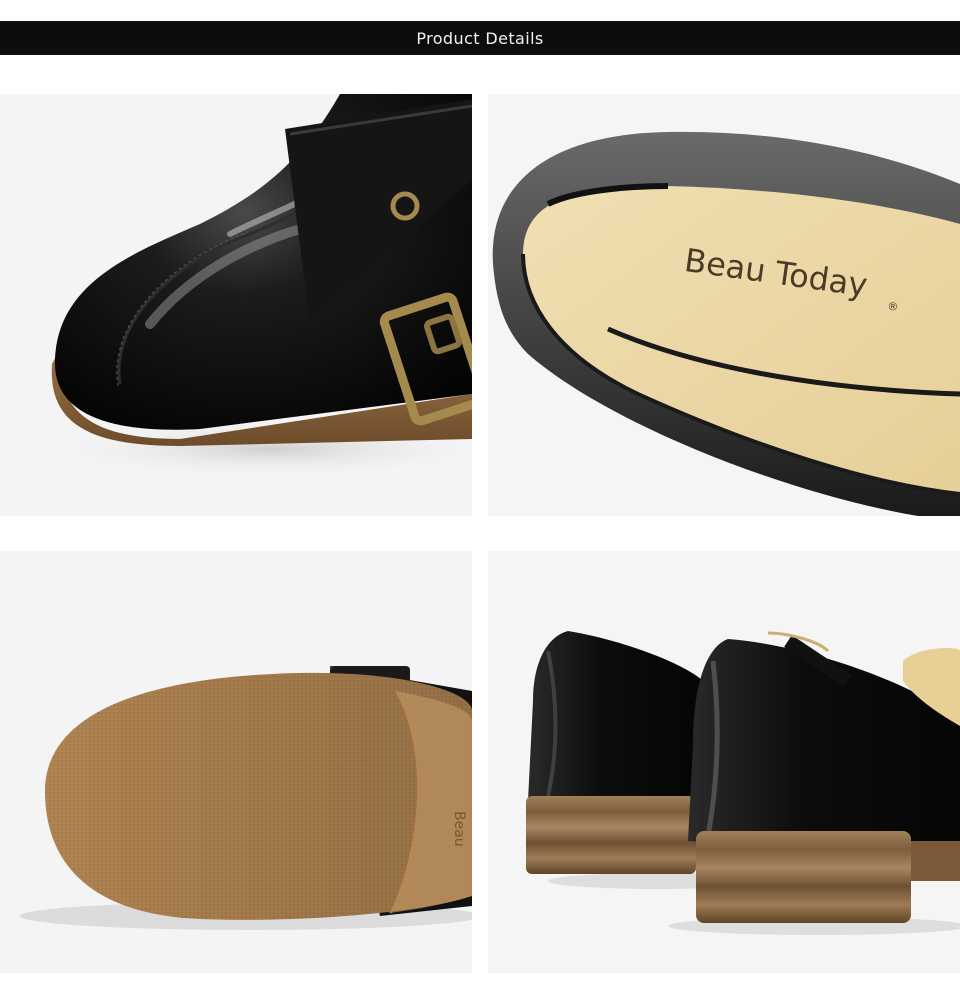 This screenshot has width=960, height=991. I want to click on heel-view-image, so click(743, 783).